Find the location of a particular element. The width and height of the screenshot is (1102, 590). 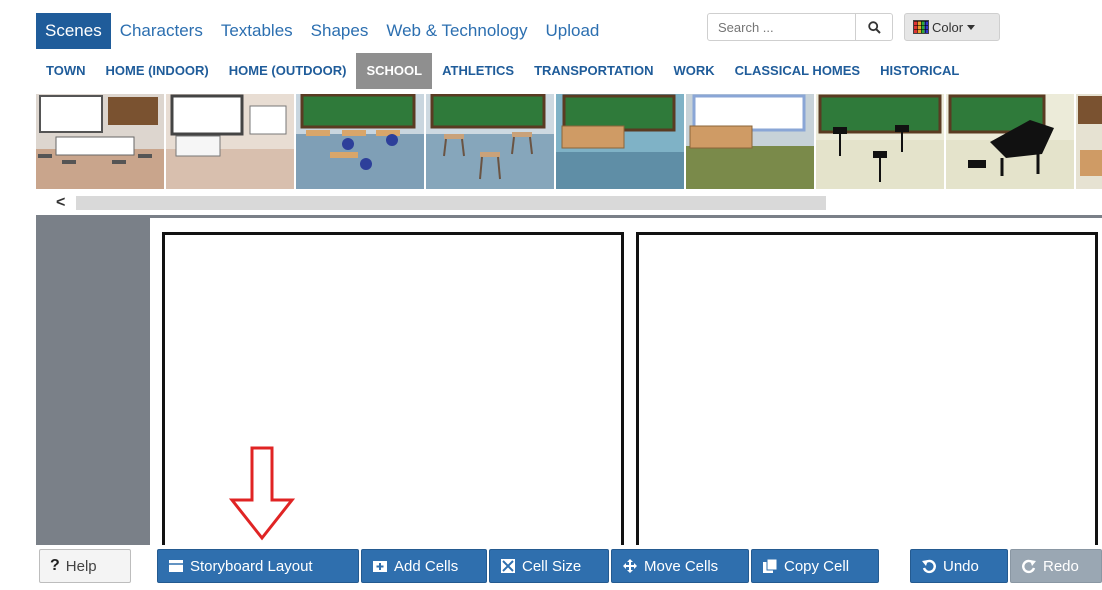

color-button-label: Color is located at coordinates (948, 27).